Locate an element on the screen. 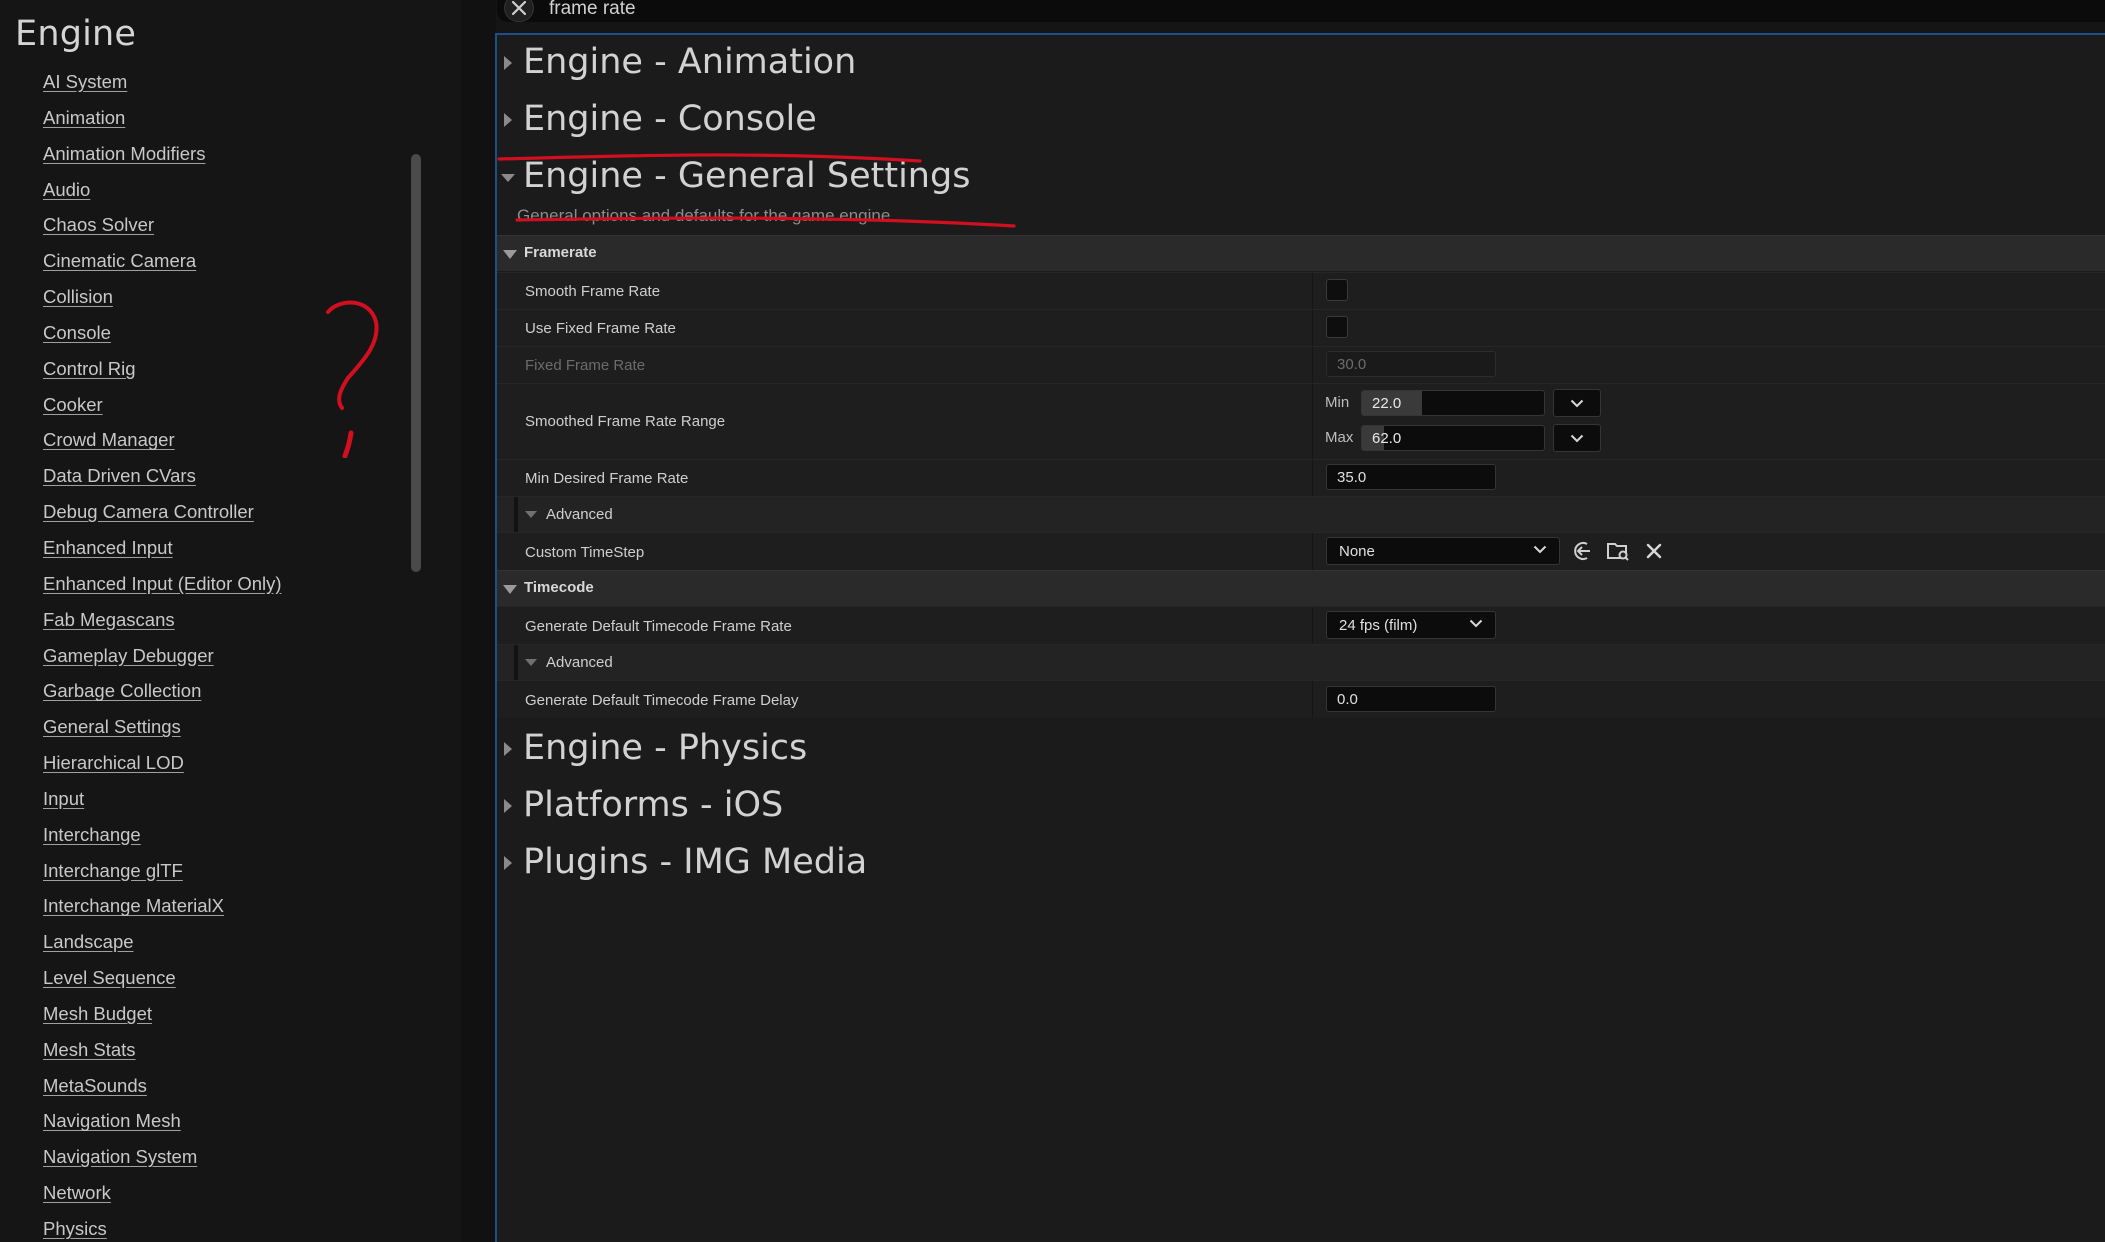 This screenshot has height=1242, width=2105. sidebar-item-hierarchical-lod: Hierarchical LOD is located at coordinates (162, 768).